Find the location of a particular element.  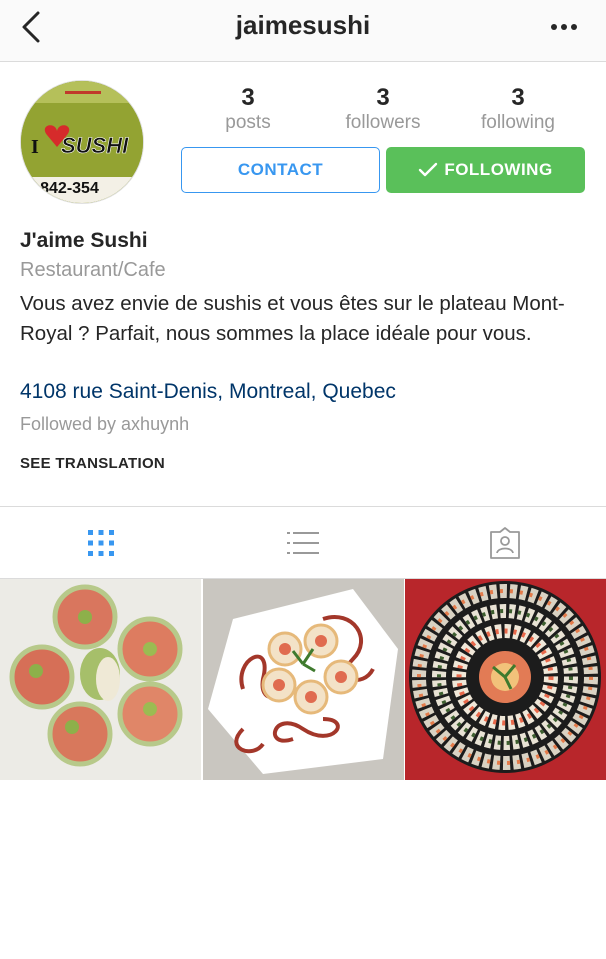

list-icon is located at coordinates (303, 543).